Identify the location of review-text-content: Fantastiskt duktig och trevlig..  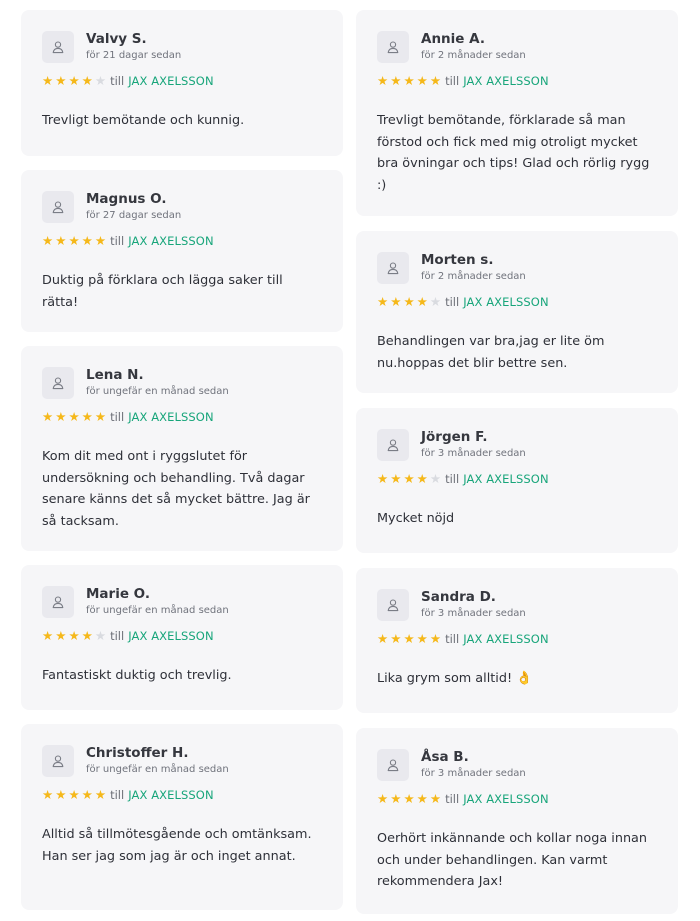
(137, 675).